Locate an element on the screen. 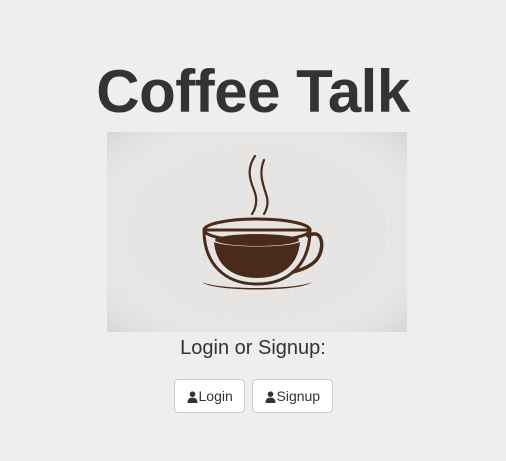 The image size is (506, 461). login-button: Login is located at coordinates (209, 396).